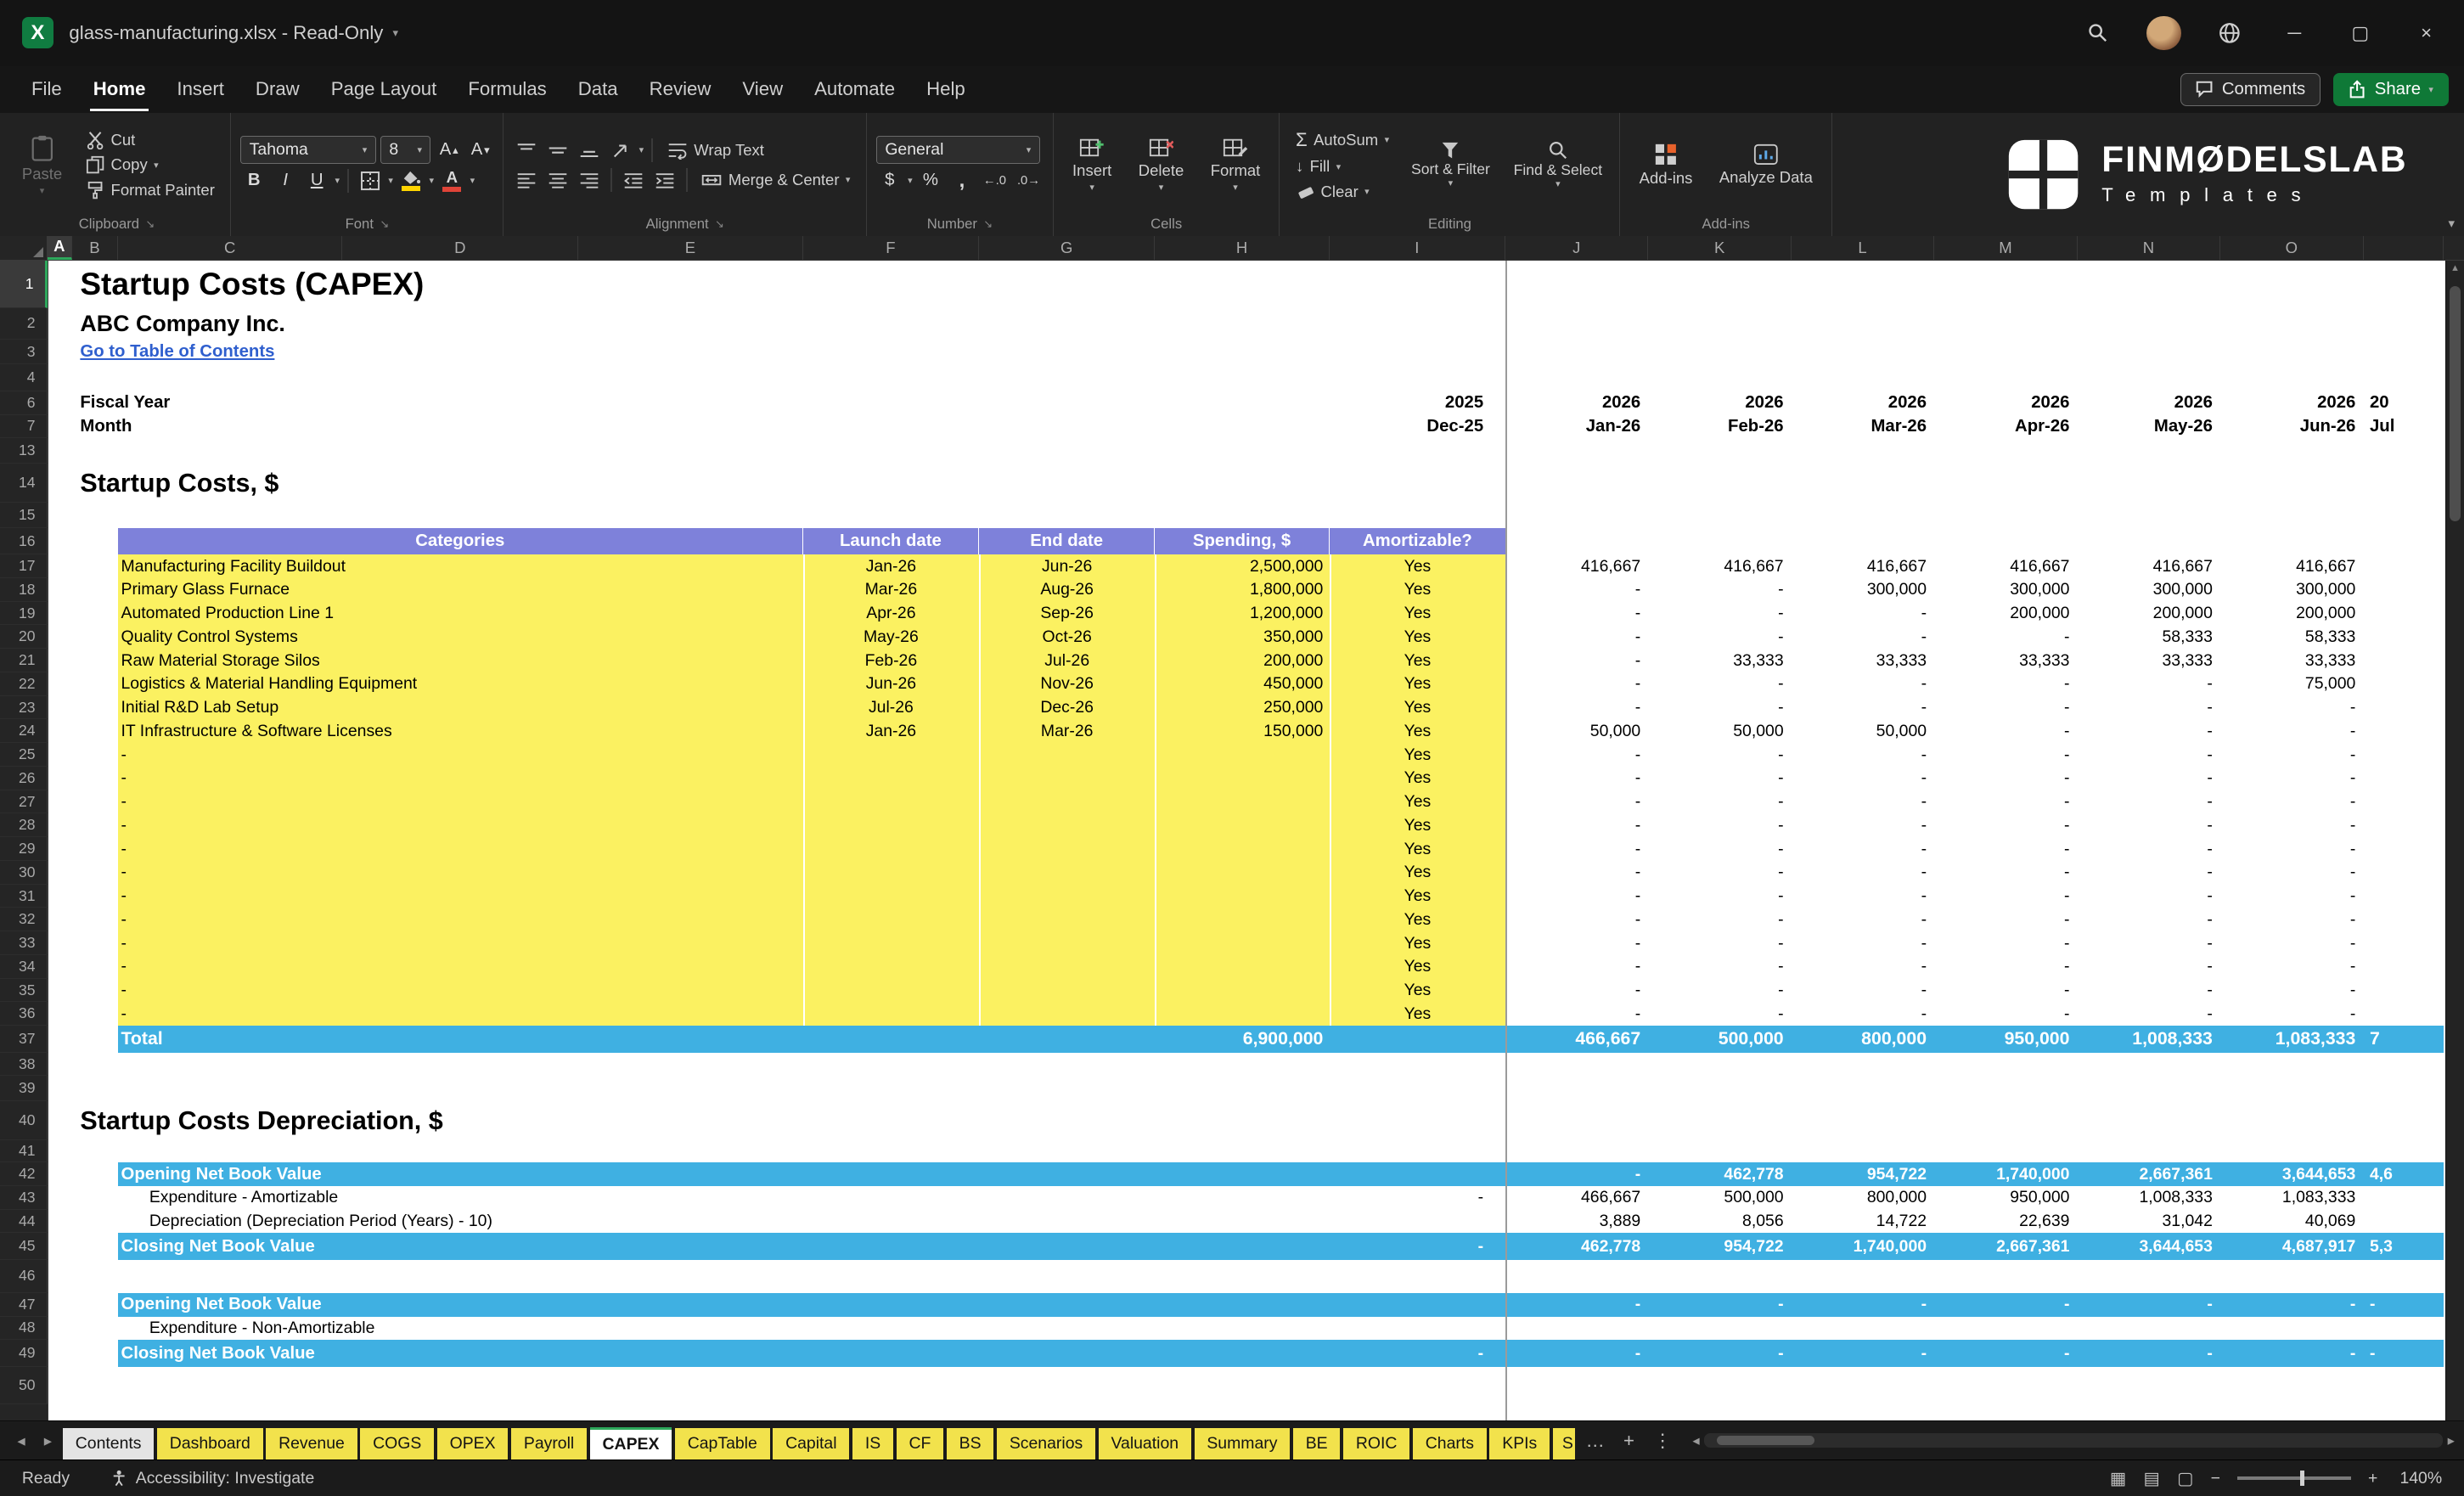  Describe the element at coordinates (394, 352) in the screenshot. I see `toc-link: Go to Table of Contents` at that location.